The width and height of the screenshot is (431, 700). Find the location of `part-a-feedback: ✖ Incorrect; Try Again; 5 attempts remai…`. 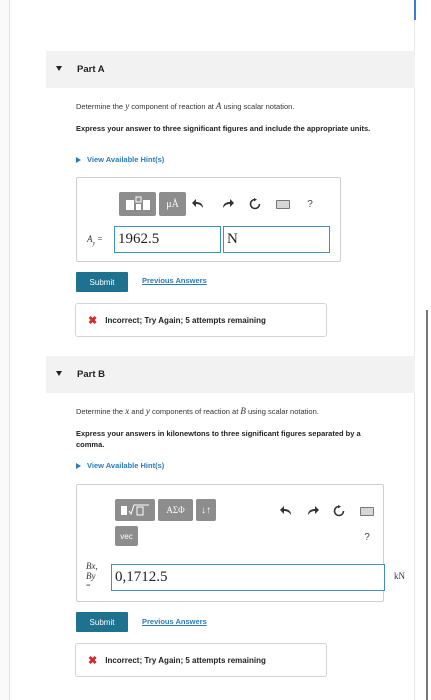

part-a-feedback: ✖ Incorrect; Try Again; 5 attempts remai… is located at coordinates (201, 320).